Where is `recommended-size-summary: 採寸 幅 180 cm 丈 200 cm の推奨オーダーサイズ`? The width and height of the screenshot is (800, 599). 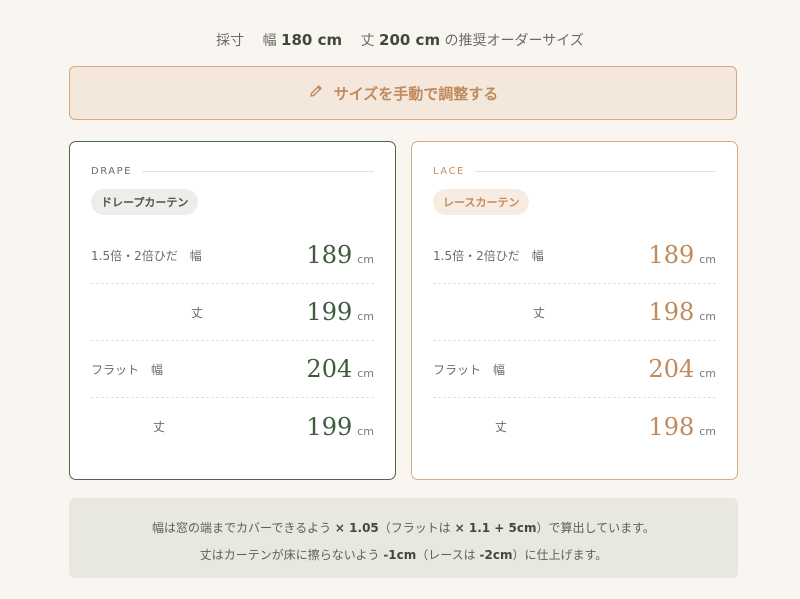 recommended-size-summary: 採寸 幅 180 cm 丈 200 cm の推奨オーダーサイズ is located at coordinates (400, 40).